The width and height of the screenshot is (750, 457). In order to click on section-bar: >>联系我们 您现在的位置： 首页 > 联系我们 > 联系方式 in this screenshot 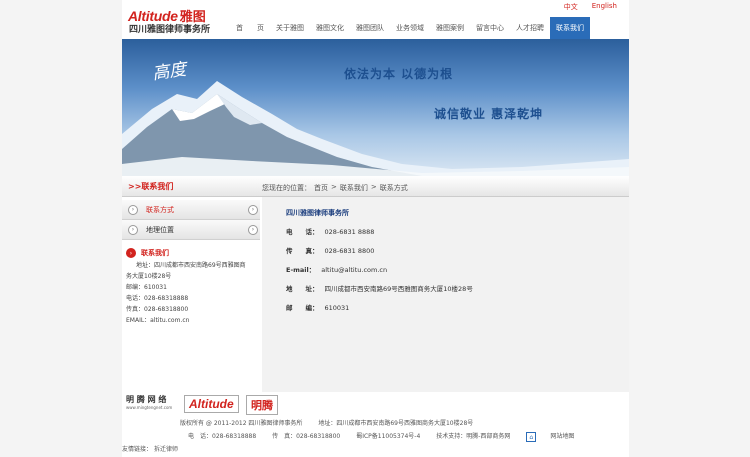, I will do `click(375, 186)`.